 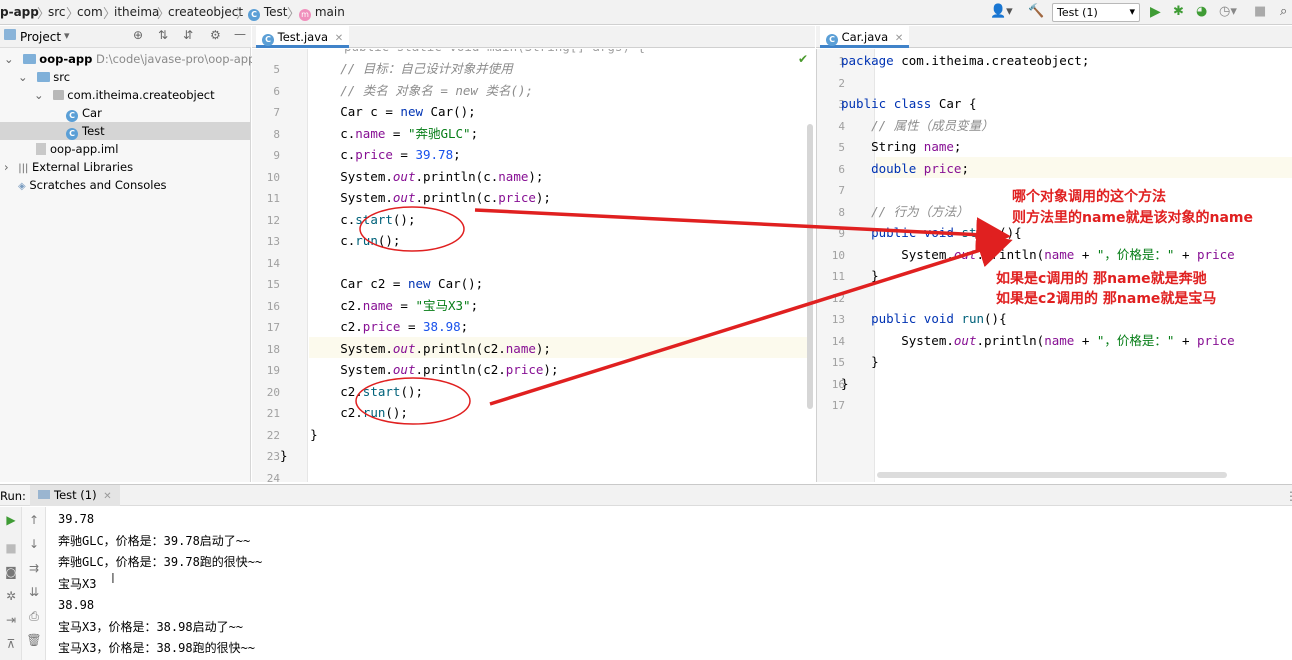 I want to click on expand-icon: ⇵, so click(x=188, y=35).